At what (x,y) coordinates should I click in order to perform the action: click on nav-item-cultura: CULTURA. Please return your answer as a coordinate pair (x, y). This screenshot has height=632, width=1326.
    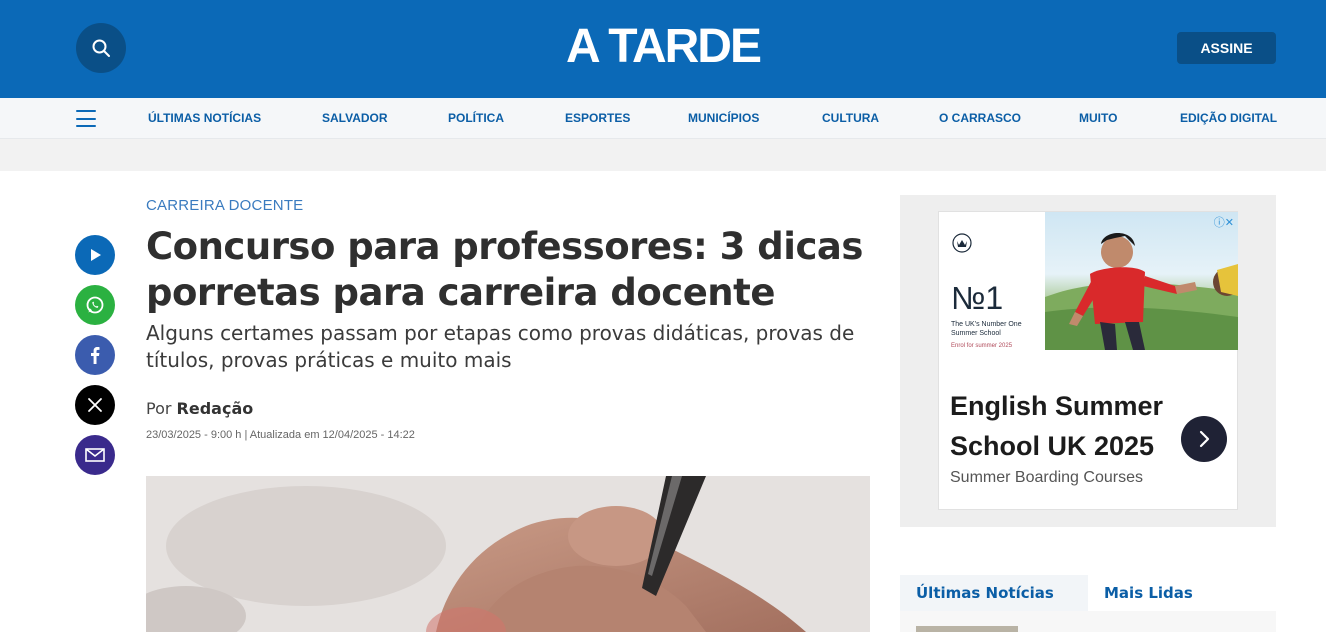
    Looking at the image, I should click on (850, 118).